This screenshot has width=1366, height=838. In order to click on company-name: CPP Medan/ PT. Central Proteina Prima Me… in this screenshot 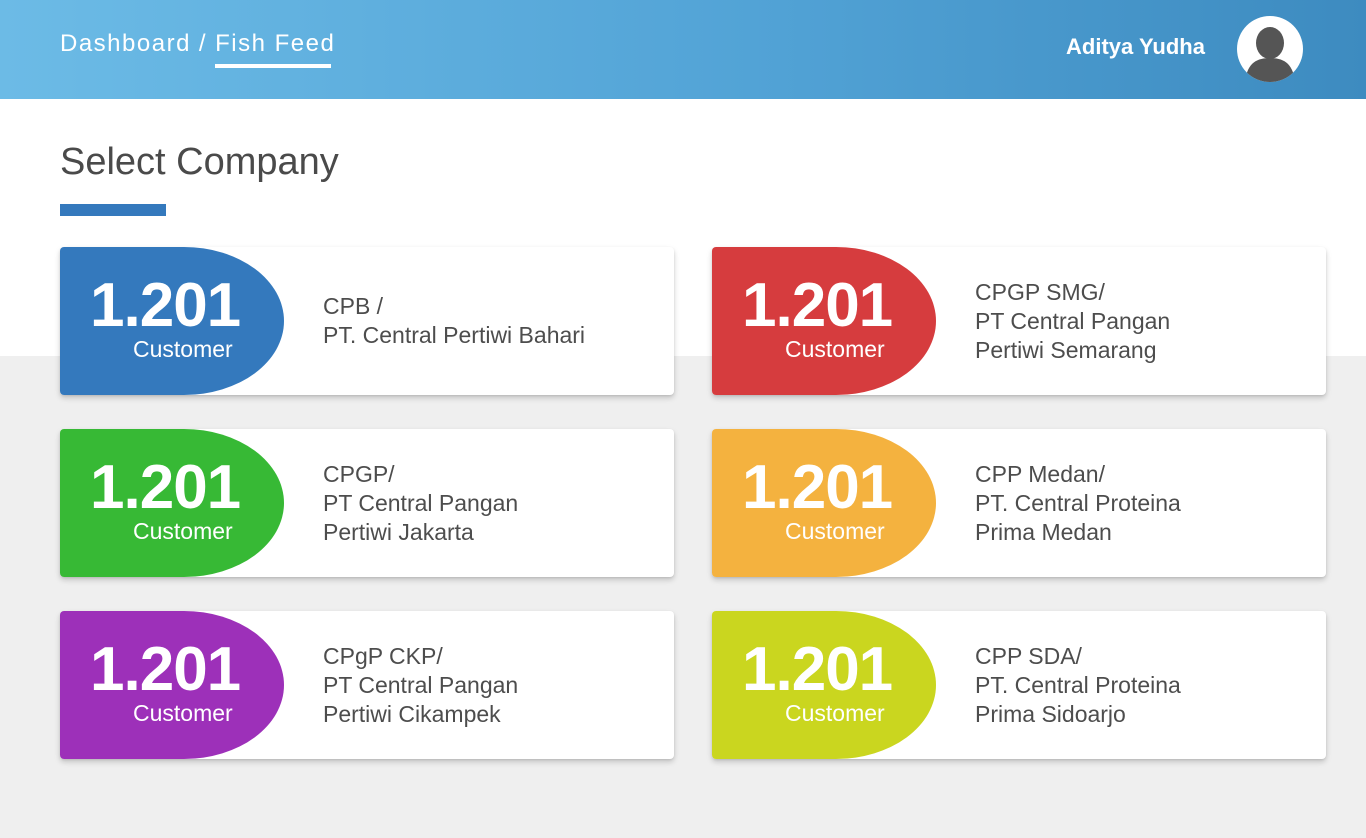, I will do `click(1140, 503)`.